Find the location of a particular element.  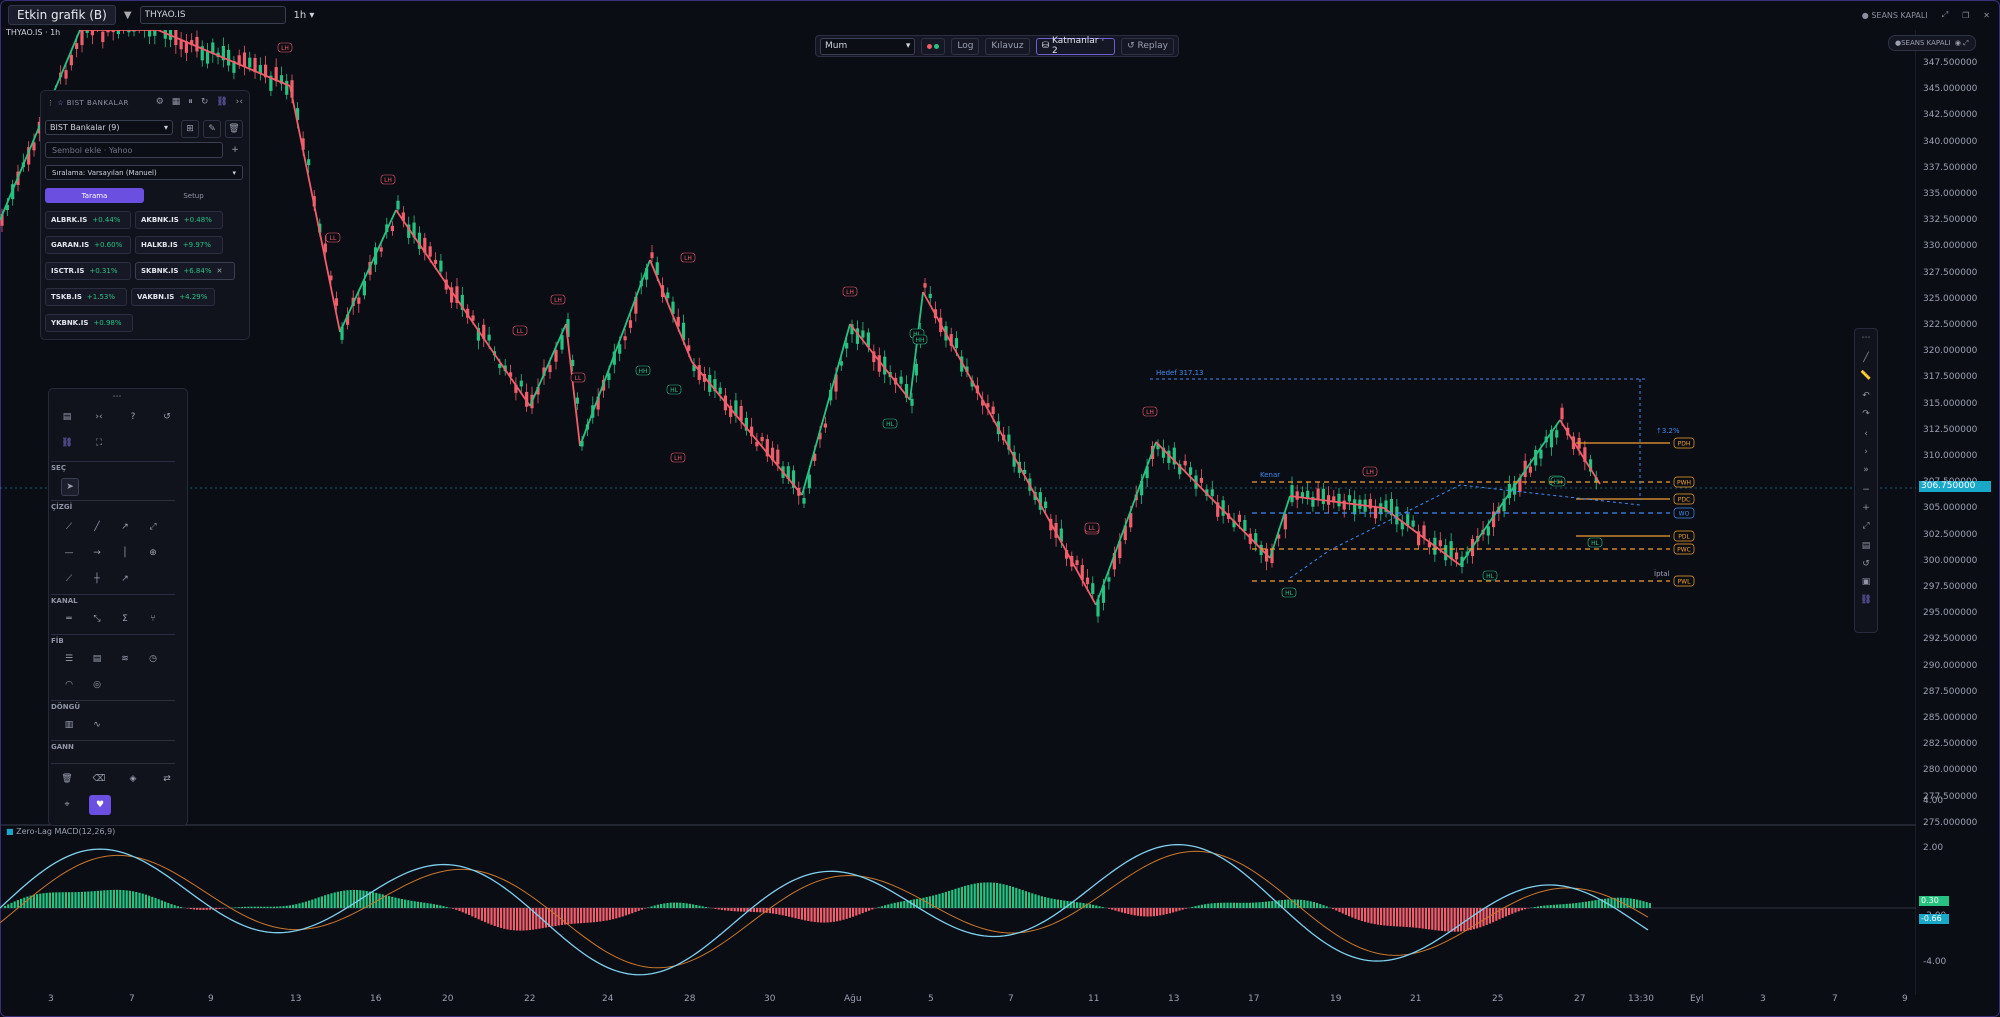

folder-icon: ⊞ is located at coordinates (190, 129).